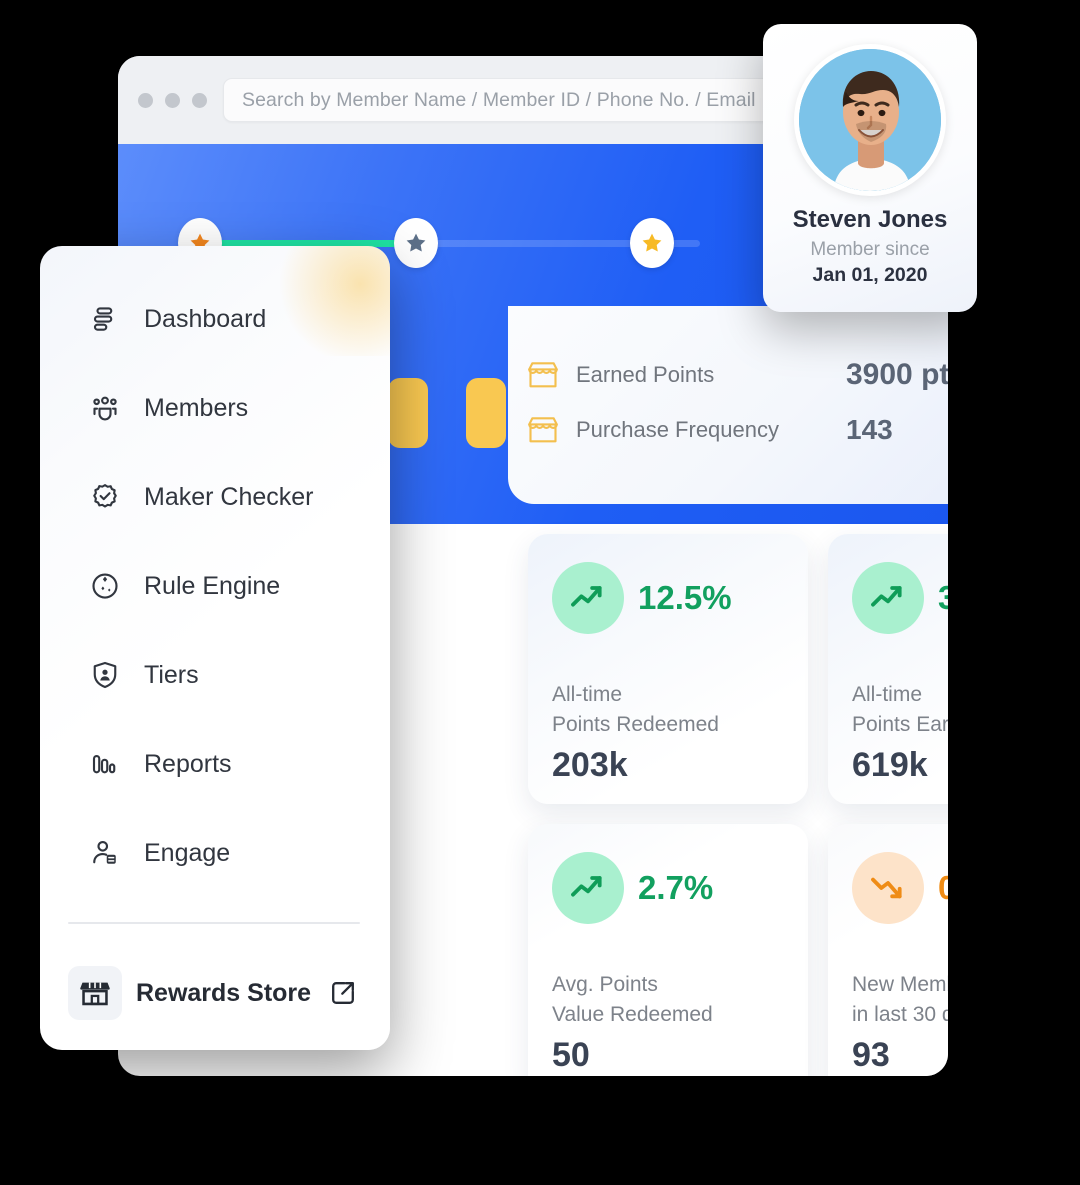 The width and height of the screenshot is (1080, 1185). What do you see at coordinates (105, 853) in the screenshot?
I see `engage-icon` at bounding box center [105, 853].